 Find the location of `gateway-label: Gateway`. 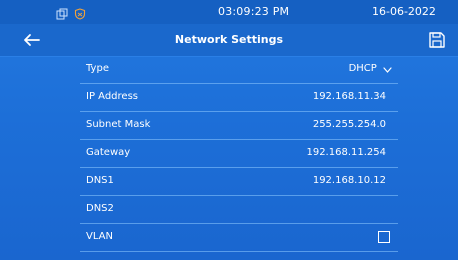

gateway-label: Gateway is located at coordinates (108, 152).